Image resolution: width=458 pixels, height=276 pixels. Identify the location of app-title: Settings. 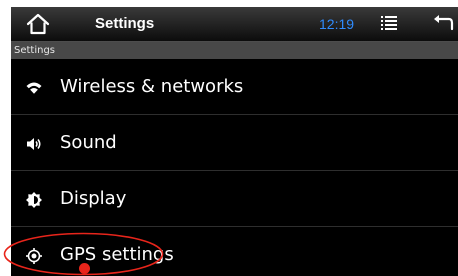
(125, 23).